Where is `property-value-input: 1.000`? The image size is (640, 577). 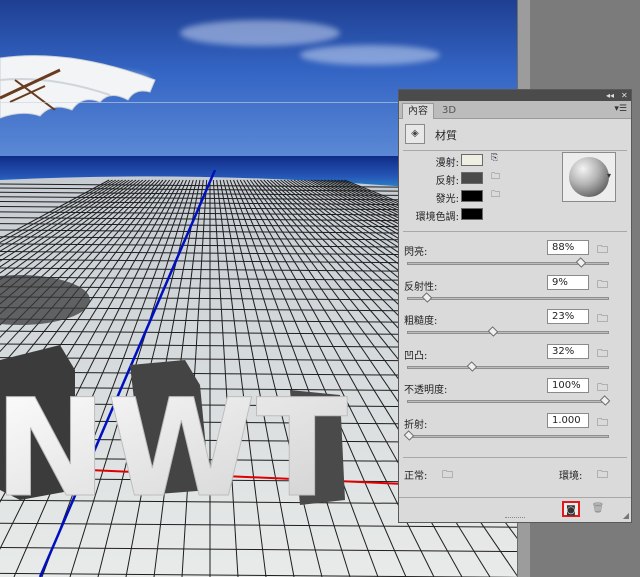 property-value-input: 1.000 is located at coordinates (568, 420).